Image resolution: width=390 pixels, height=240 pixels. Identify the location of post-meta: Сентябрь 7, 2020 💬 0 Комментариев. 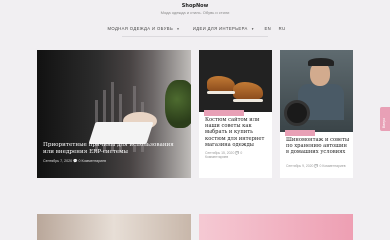
(75, 161).